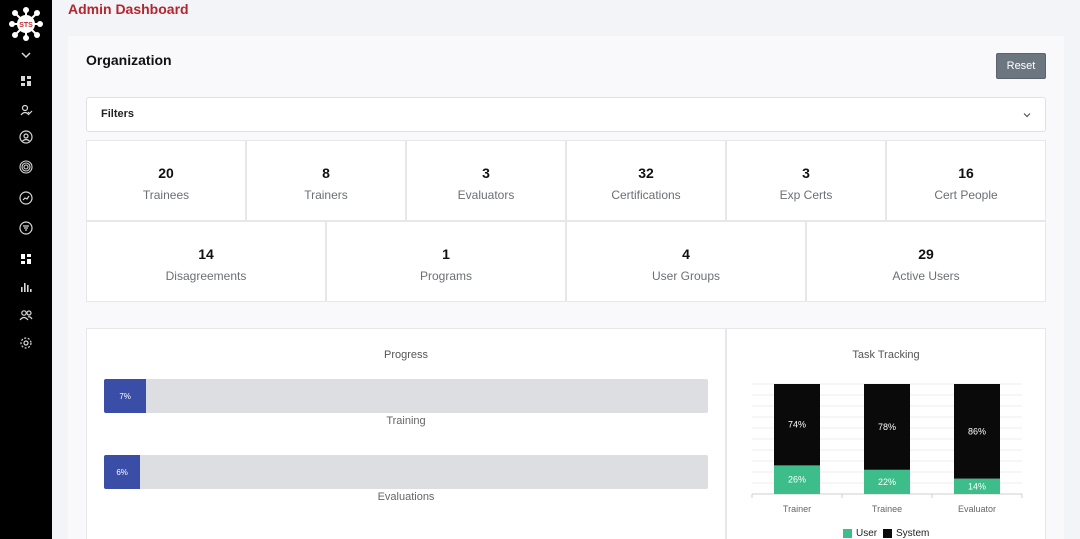  I want to click on grid-icon, so click(26, 259).